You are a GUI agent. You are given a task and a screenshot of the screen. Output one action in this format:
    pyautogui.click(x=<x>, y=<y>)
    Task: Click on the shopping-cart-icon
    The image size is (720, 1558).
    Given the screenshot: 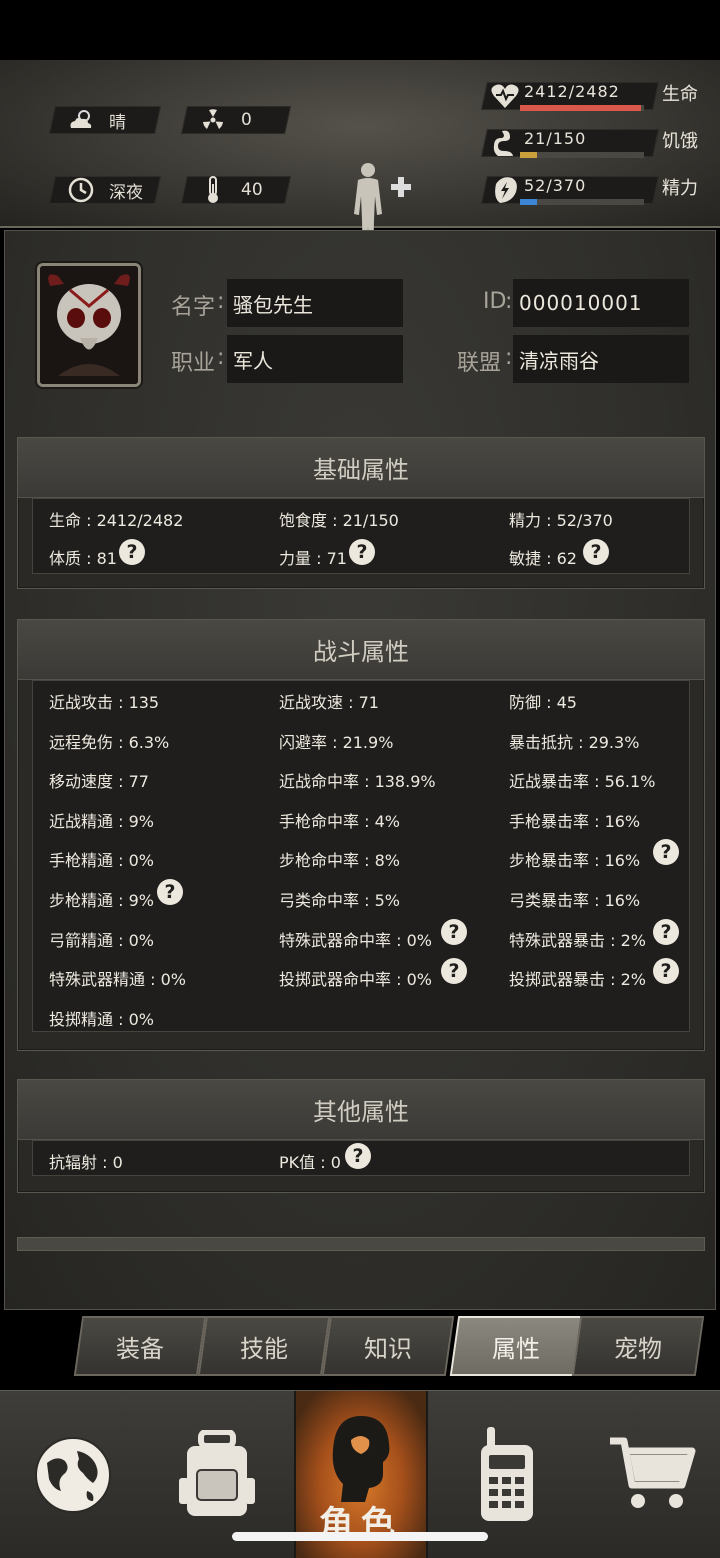 What is the action you would take?
    pyautogui.click(x=653, y=1472)
    